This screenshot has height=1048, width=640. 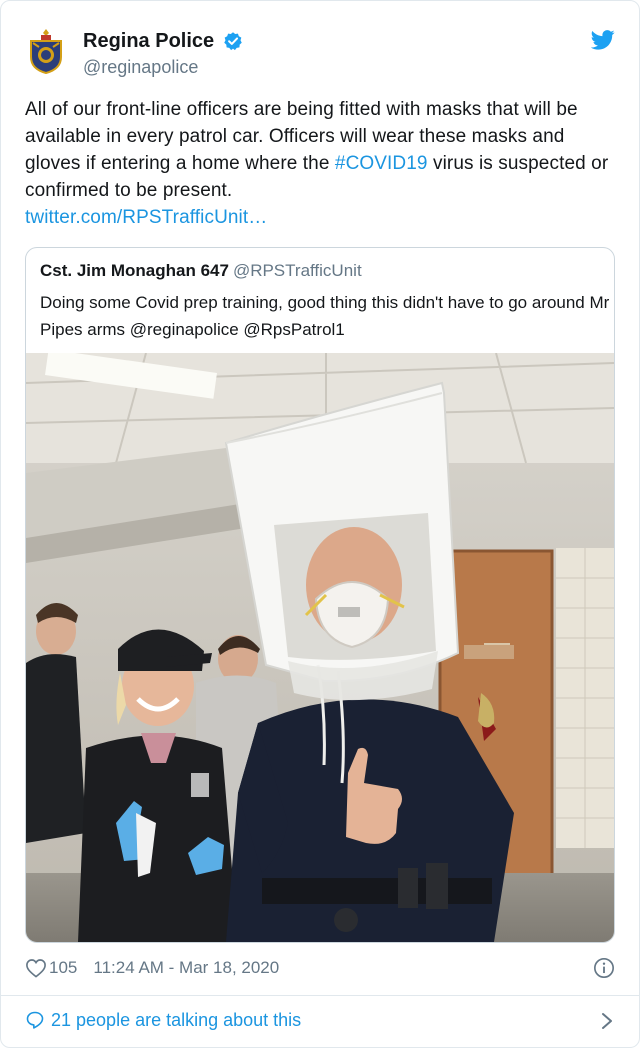 I want to click on quoted-author-handle: @RPSTrafficUnit, so click(x=297, y=270).